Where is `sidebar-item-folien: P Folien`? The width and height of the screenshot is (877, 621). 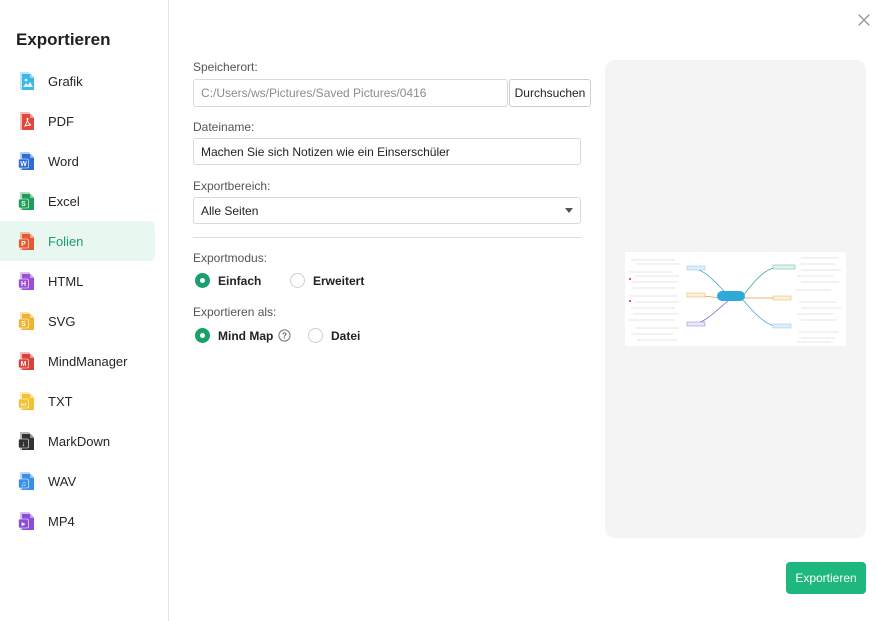
sidebar-item-folien: P Folien is located at coordinates (77, 241).